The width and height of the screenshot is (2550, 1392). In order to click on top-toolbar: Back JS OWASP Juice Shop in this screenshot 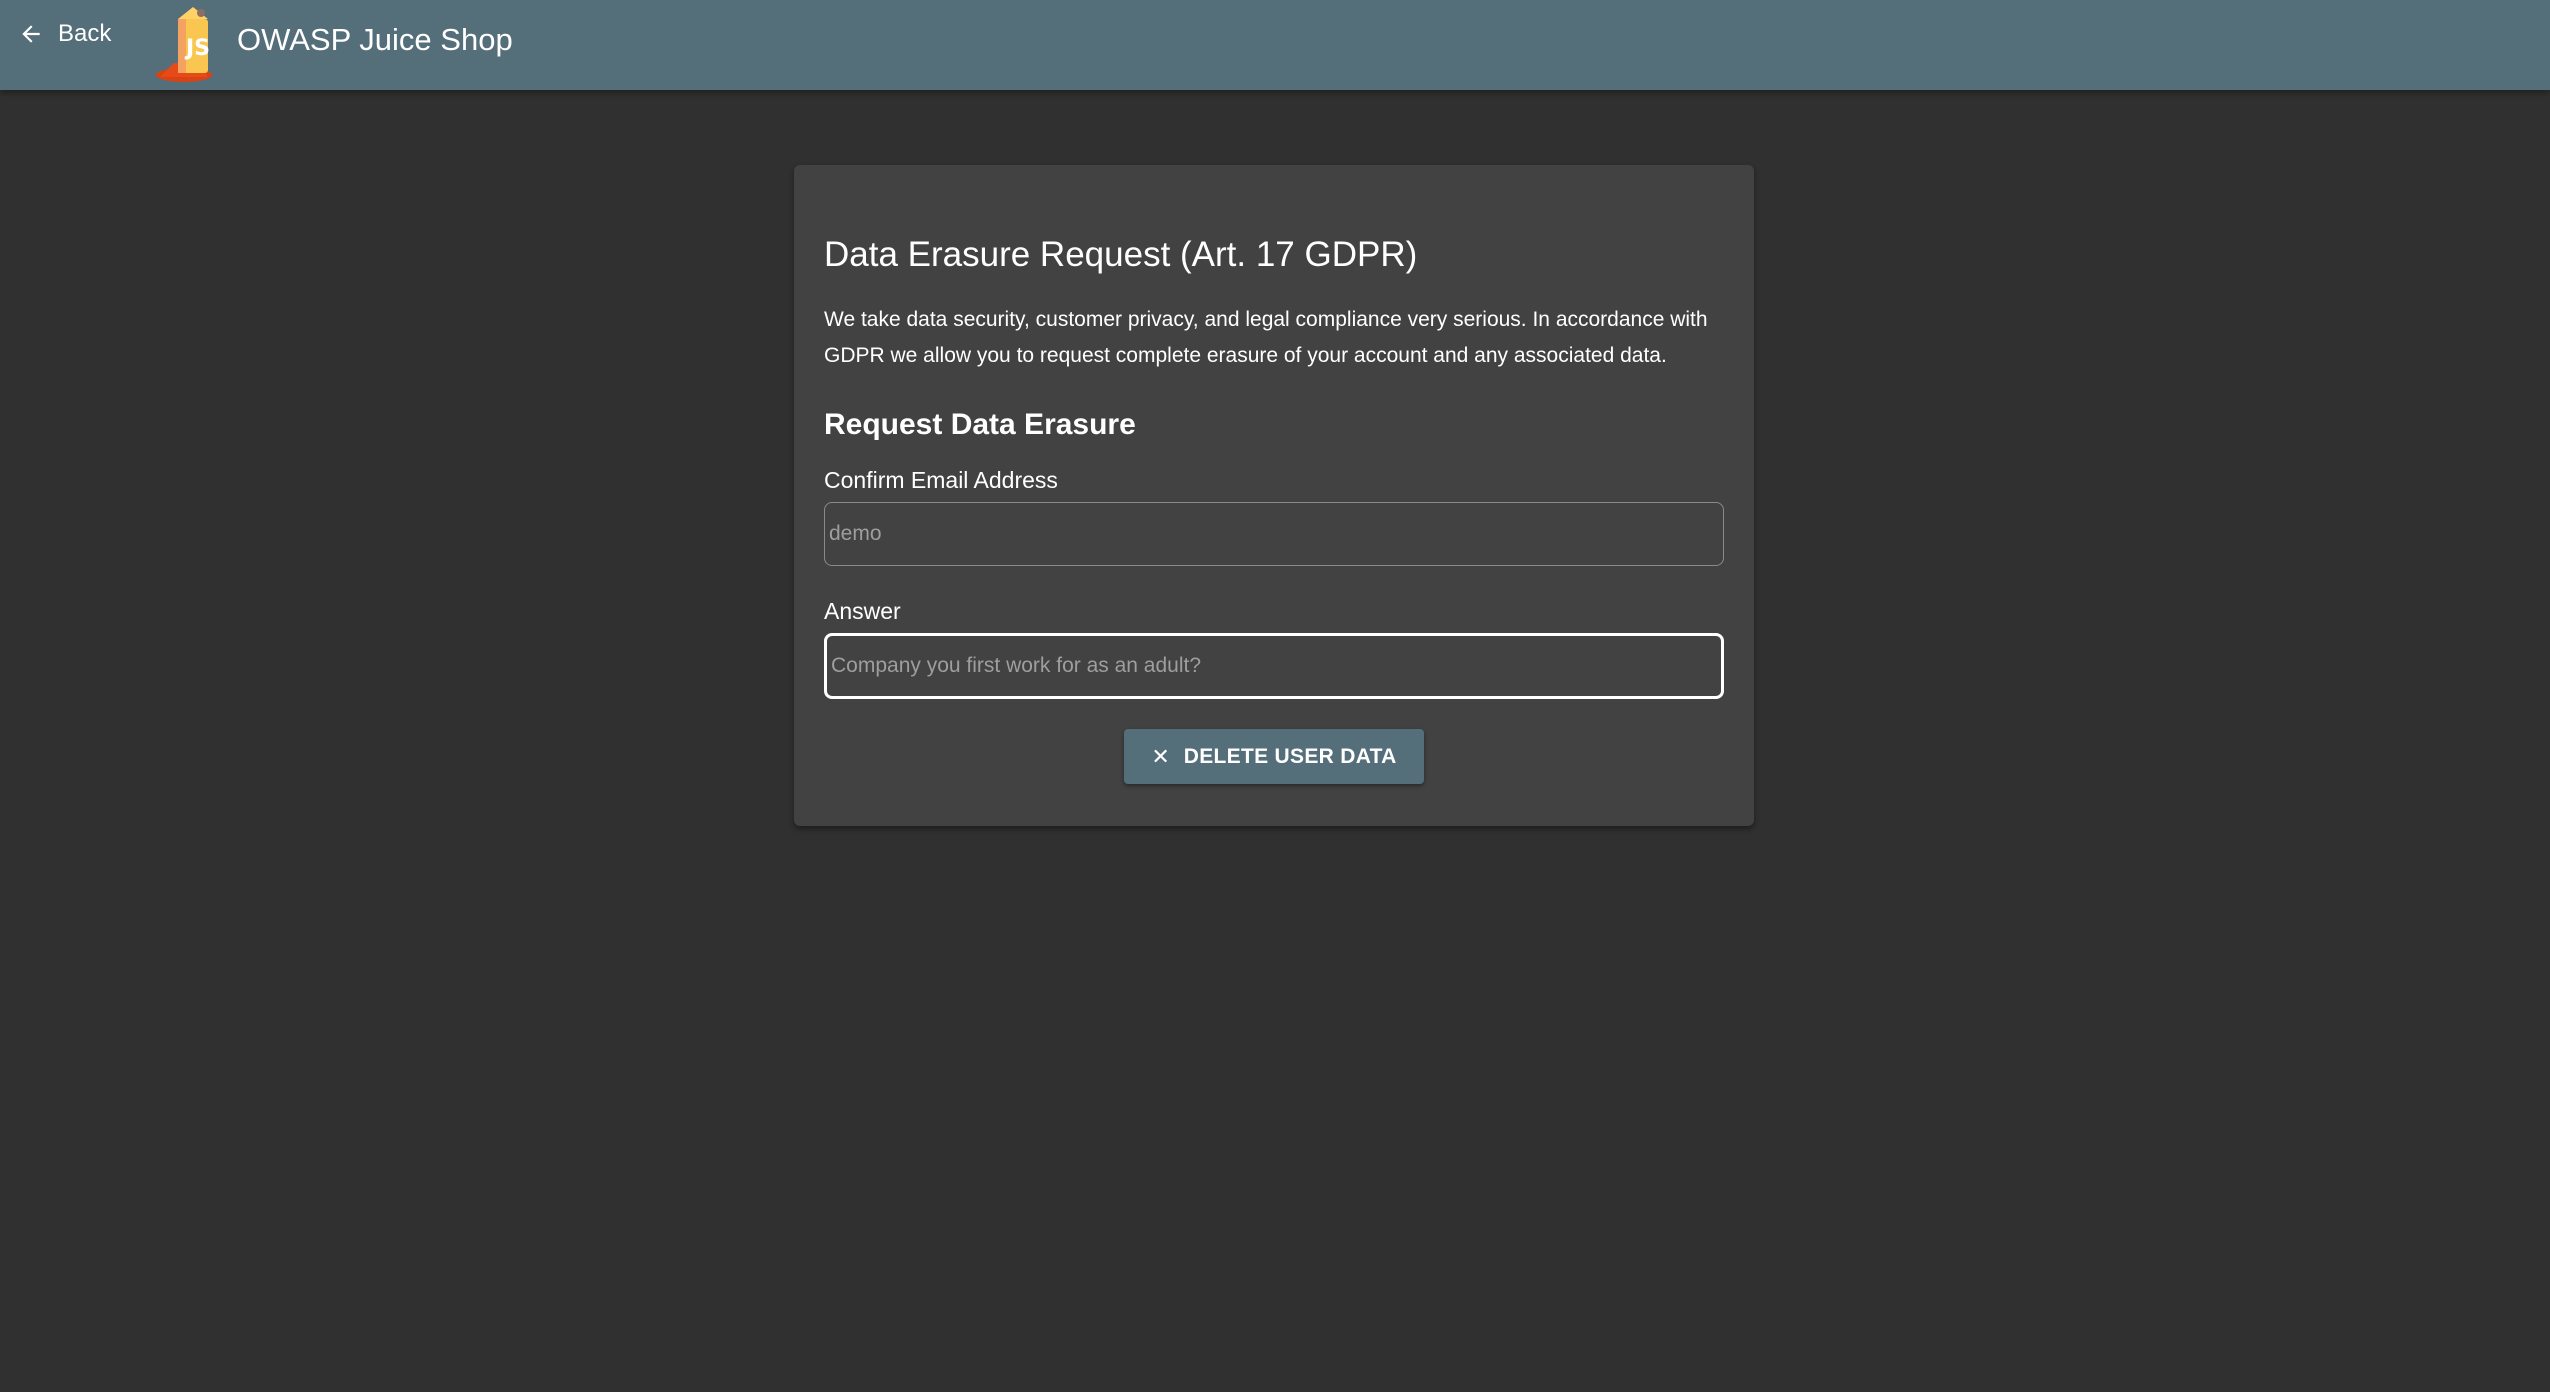, I will do `click(1275, 45)`.